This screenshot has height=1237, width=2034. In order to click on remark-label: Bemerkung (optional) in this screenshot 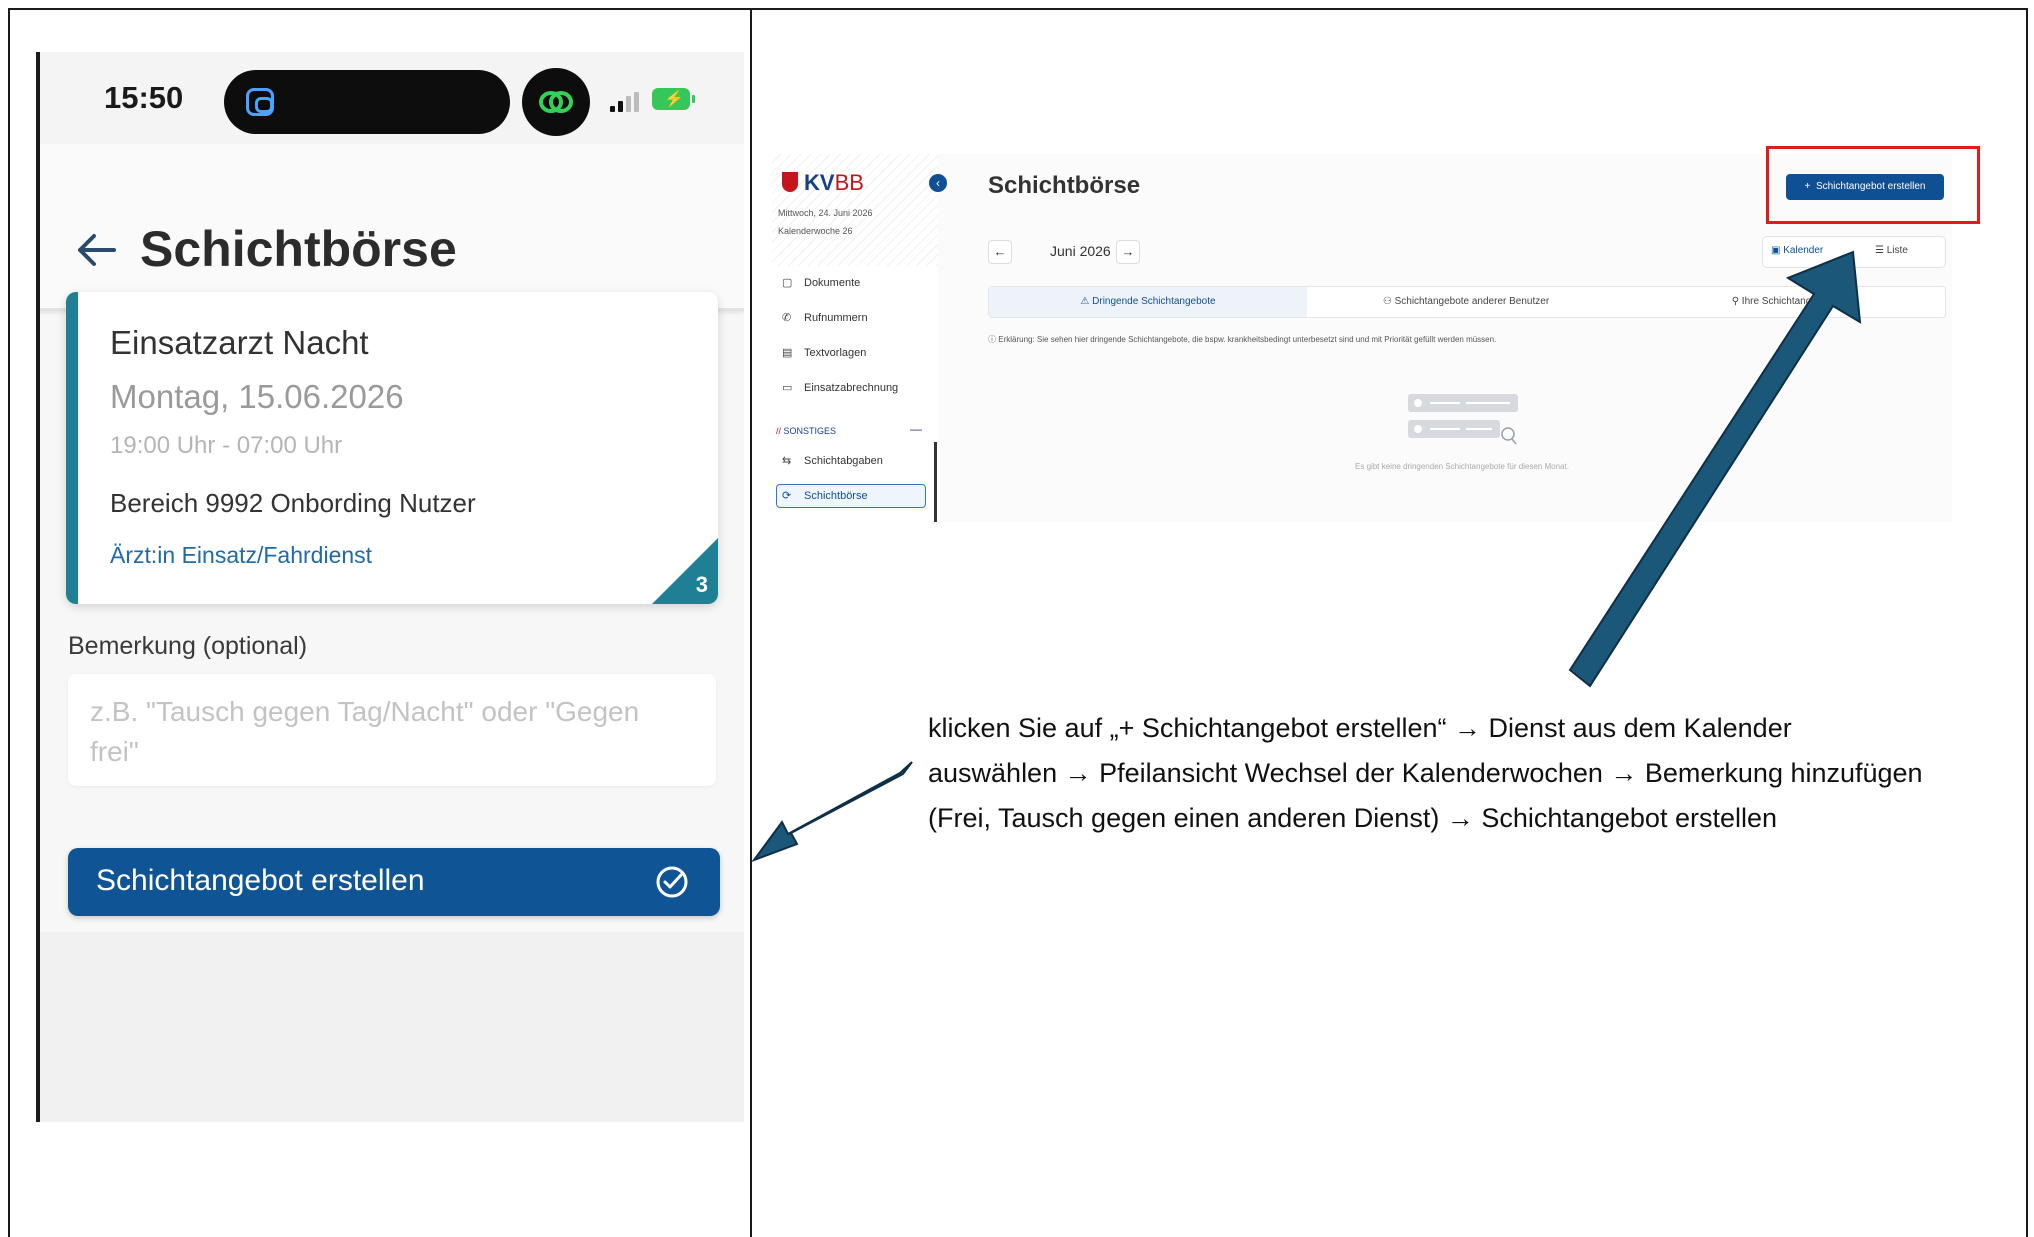, I will do `click(188, 646)`.